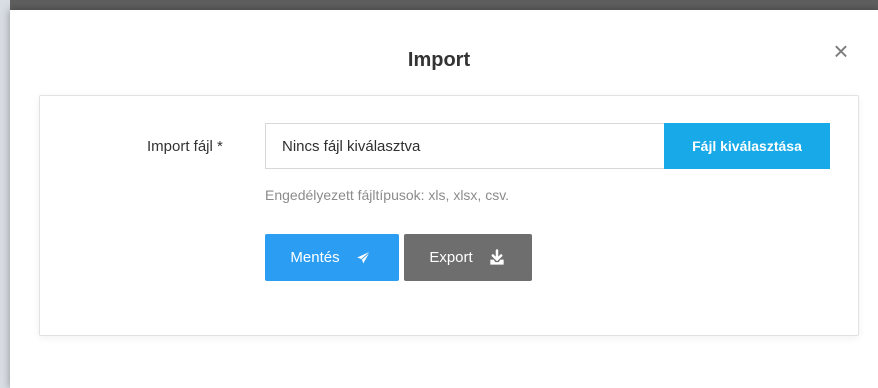 Image resolution: width=878 pixels, height=388 pixels. What do you see at coordinates (315, 257) in the screenshot?
I see `save-button-label: Mentés` at bounding box center [315, 257].